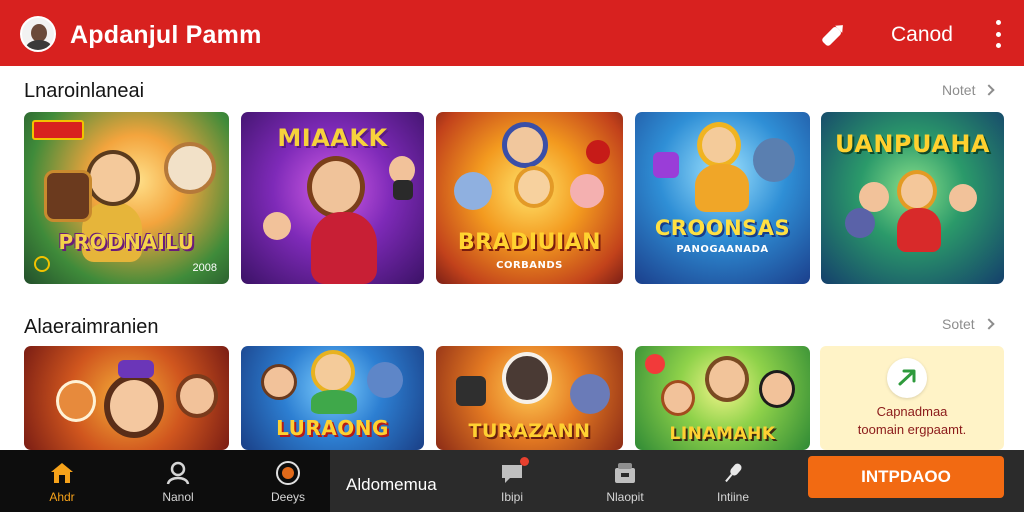  I want to click on game-card-subtitle: PANOGAANADA, so click(722, 249).